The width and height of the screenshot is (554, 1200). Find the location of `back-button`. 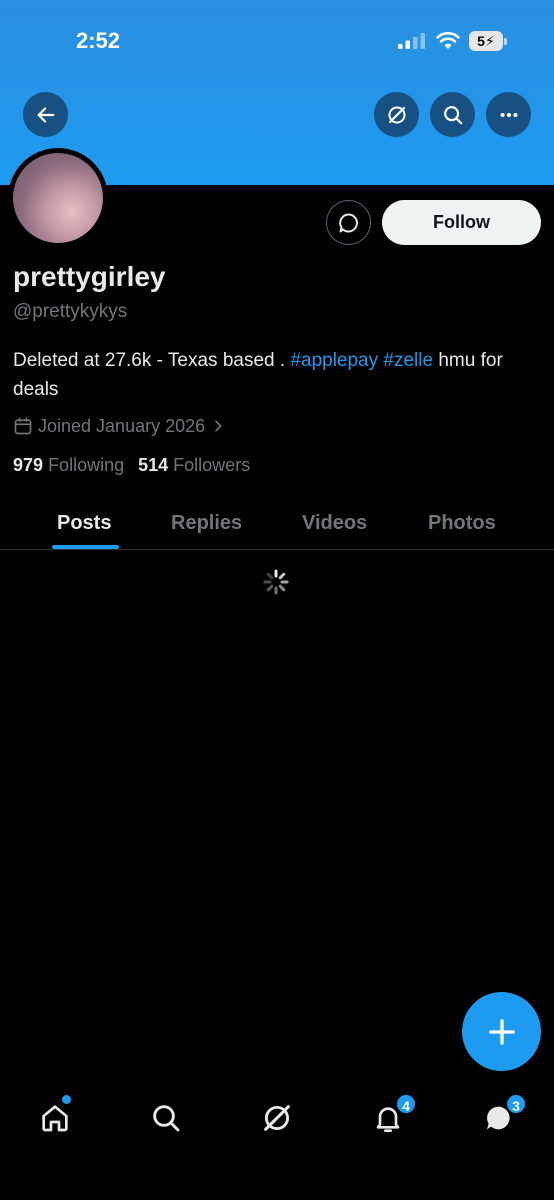

back-button is located at coordinates (45, 114).